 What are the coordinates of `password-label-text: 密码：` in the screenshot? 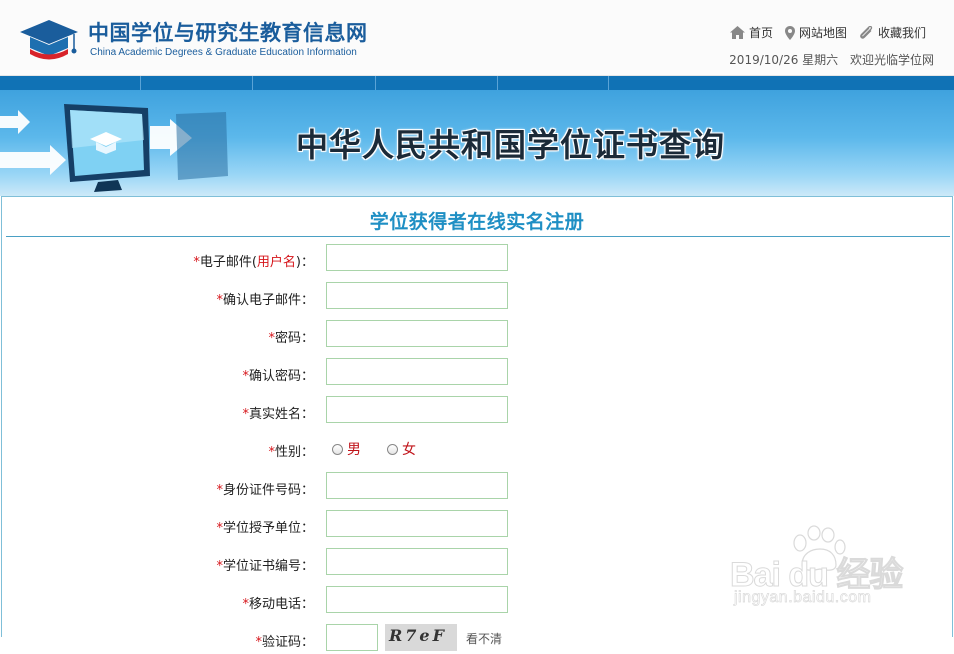 It's located at (294, 338).